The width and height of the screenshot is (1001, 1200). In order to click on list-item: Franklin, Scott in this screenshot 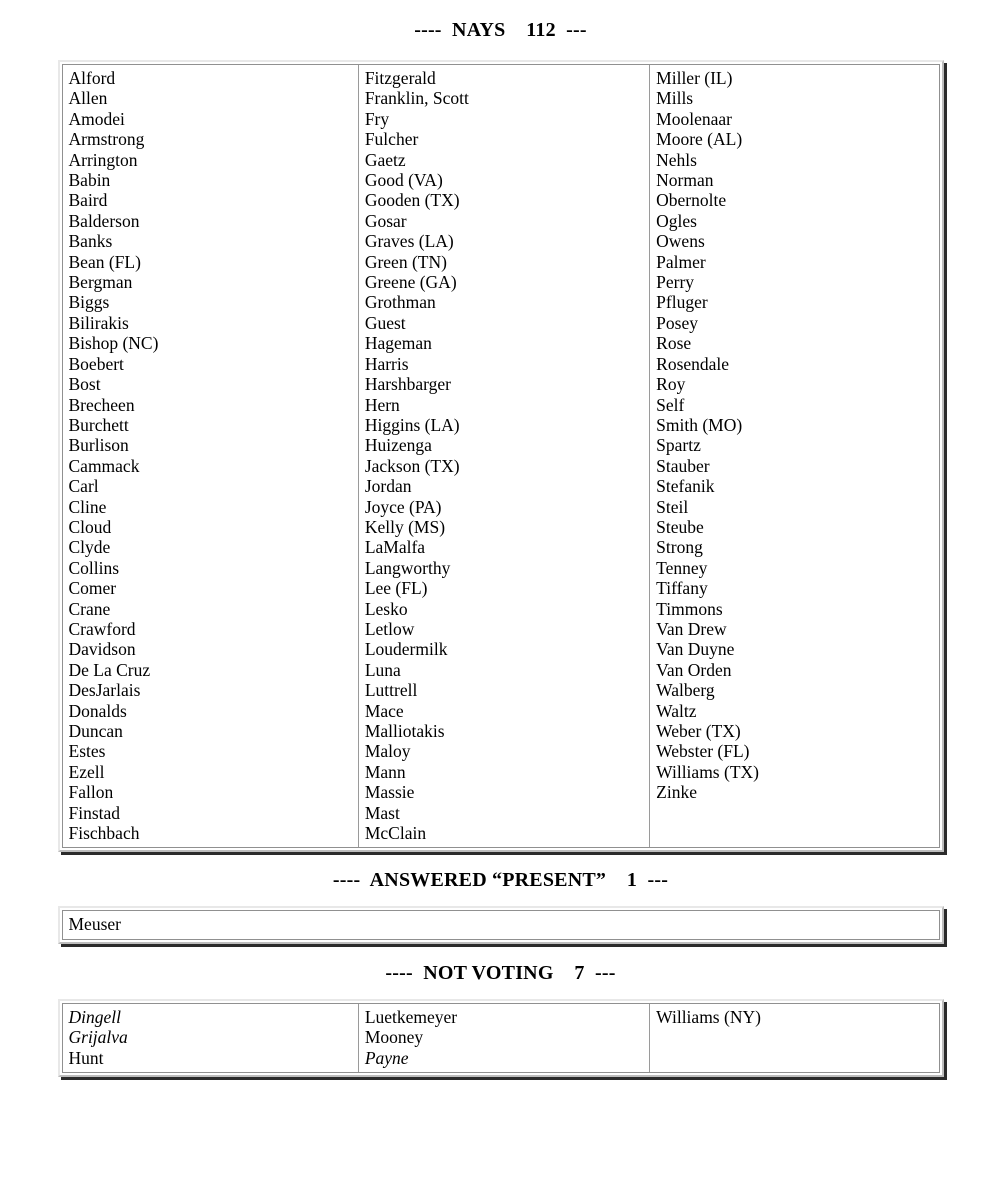, I will do `click(416, 98)`.